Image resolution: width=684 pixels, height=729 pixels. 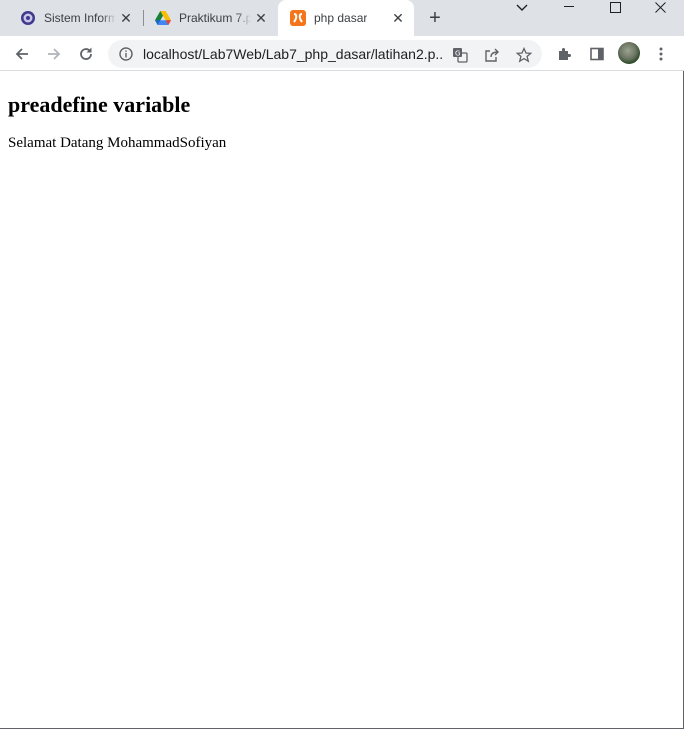 I want to click on new-tab-button: +, so click(x=435, y=17).